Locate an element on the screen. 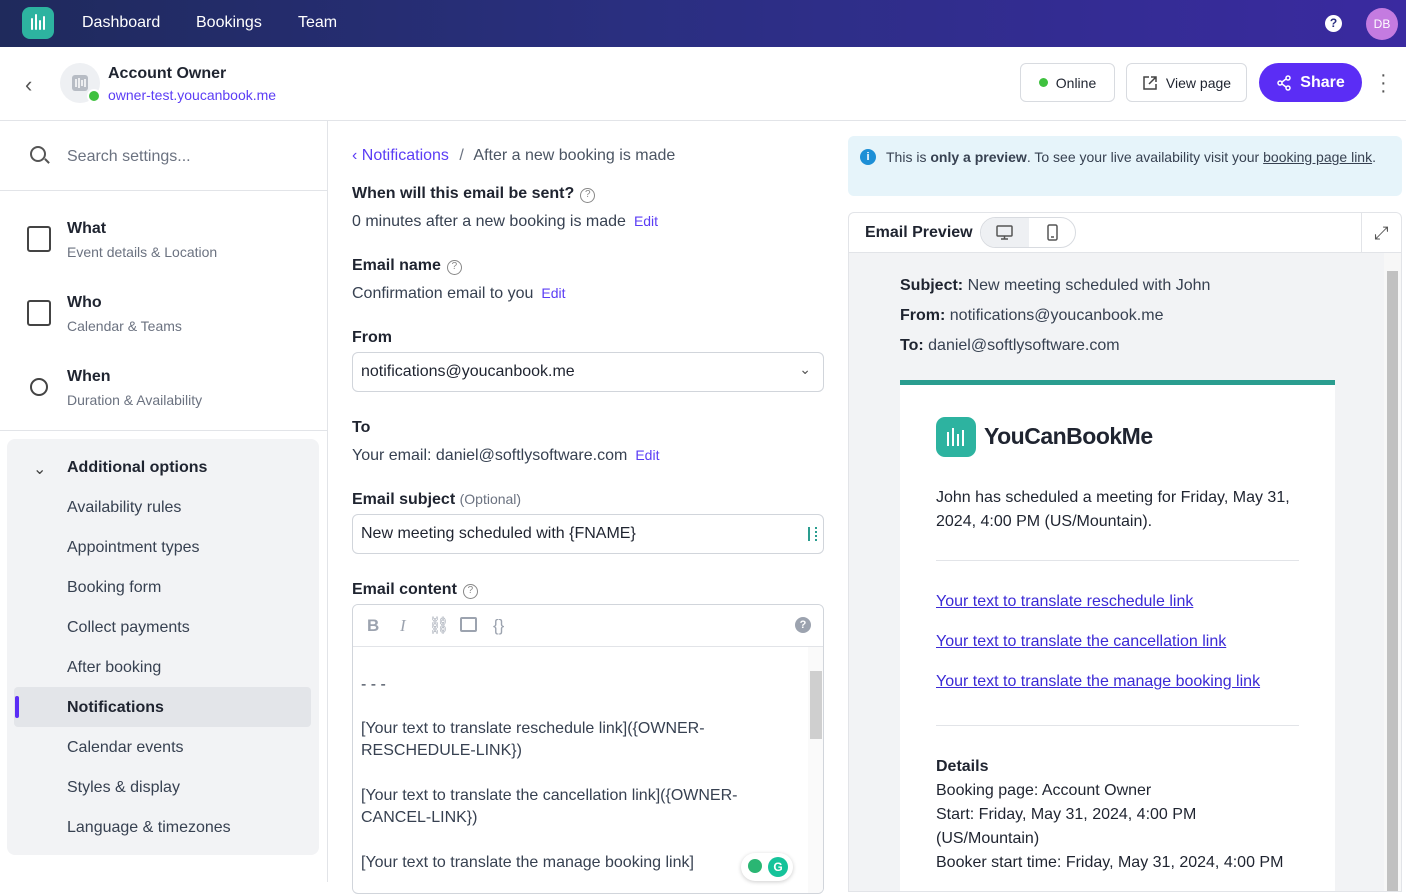 This screenshot has width=1406, height=894. reschedule-link: Your text to translate reschedule link is located at coordinates (1064, 602).